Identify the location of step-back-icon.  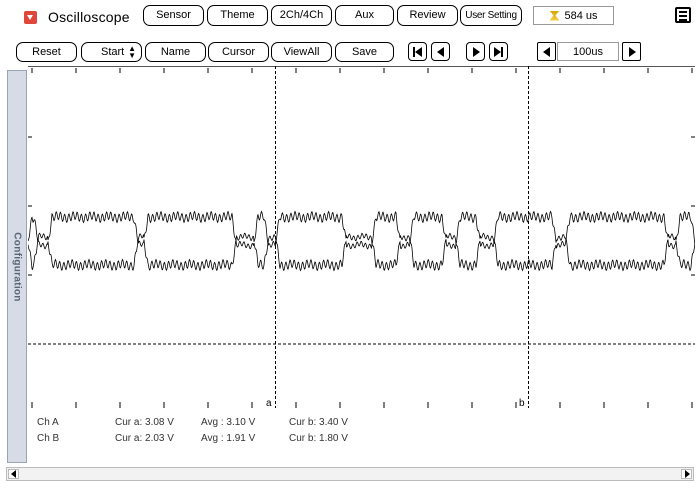
(440, 52).